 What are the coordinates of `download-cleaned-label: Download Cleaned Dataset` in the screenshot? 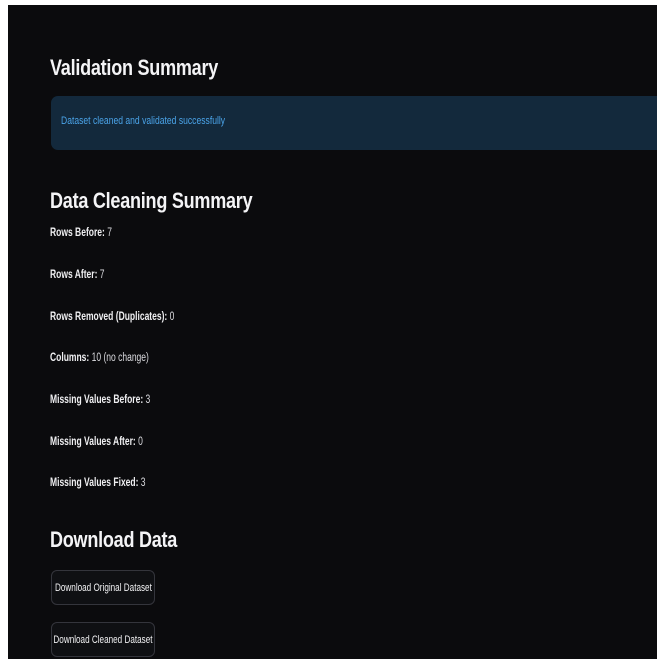 It's located at (103, 639).